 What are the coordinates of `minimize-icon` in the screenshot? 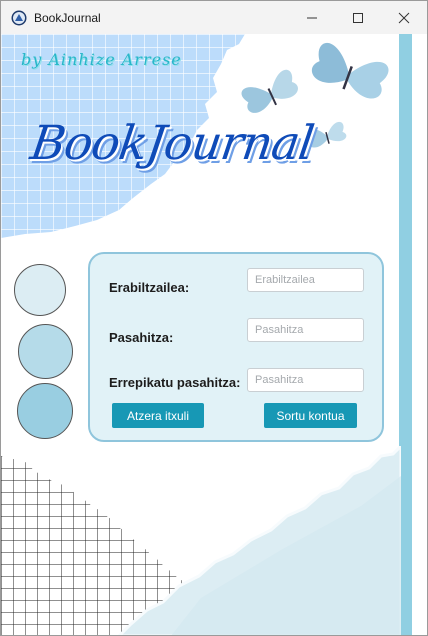 It's located at (312, 17).